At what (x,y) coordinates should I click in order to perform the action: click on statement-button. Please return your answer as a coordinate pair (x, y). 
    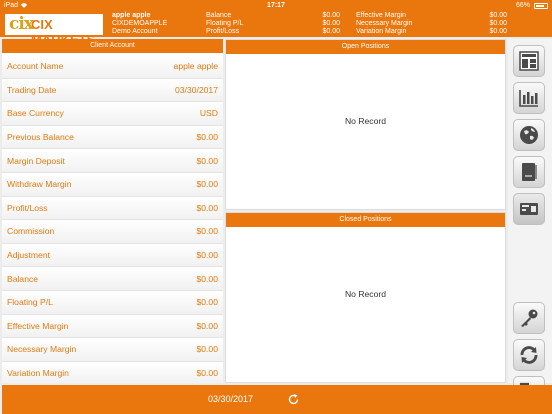
    Looking at the image, I should click on (529, 209).